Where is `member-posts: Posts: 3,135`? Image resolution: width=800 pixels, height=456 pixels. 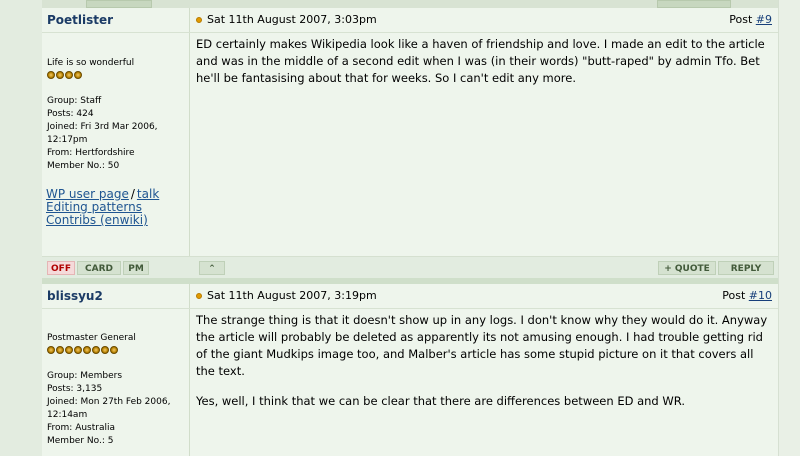
member-posts: Posts: 3,135 is located at coordinates (75, 389).